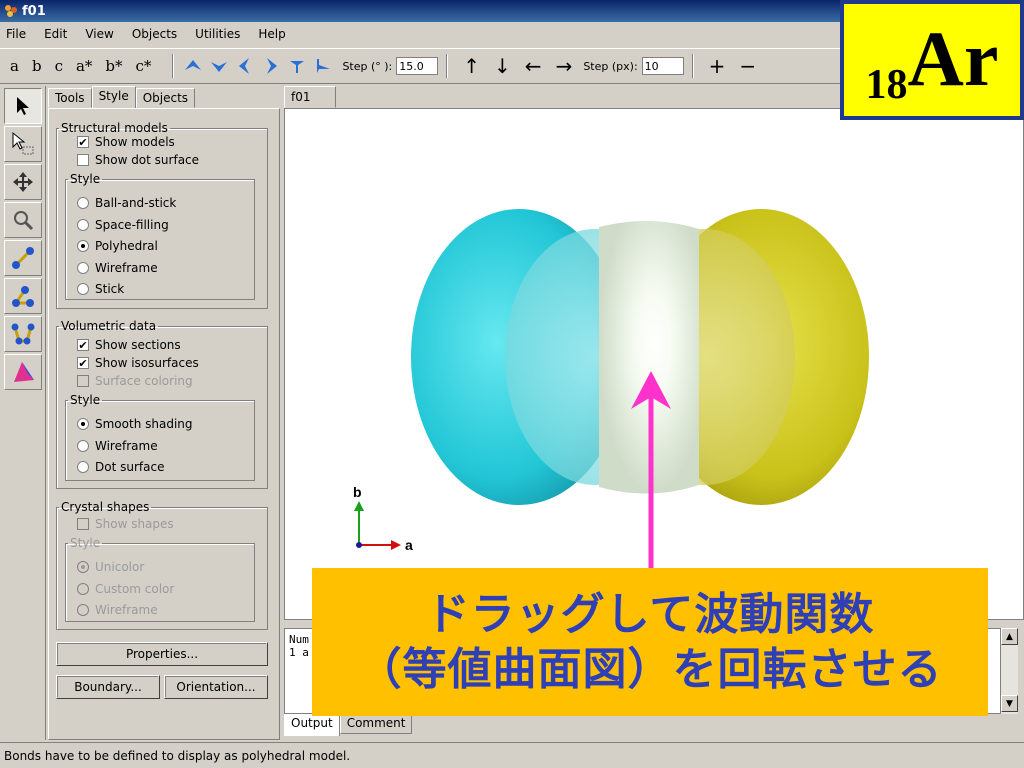  Describe the element at coordinates (271, 66) in the screenshot. I see `rotate-right-icon` at that location.